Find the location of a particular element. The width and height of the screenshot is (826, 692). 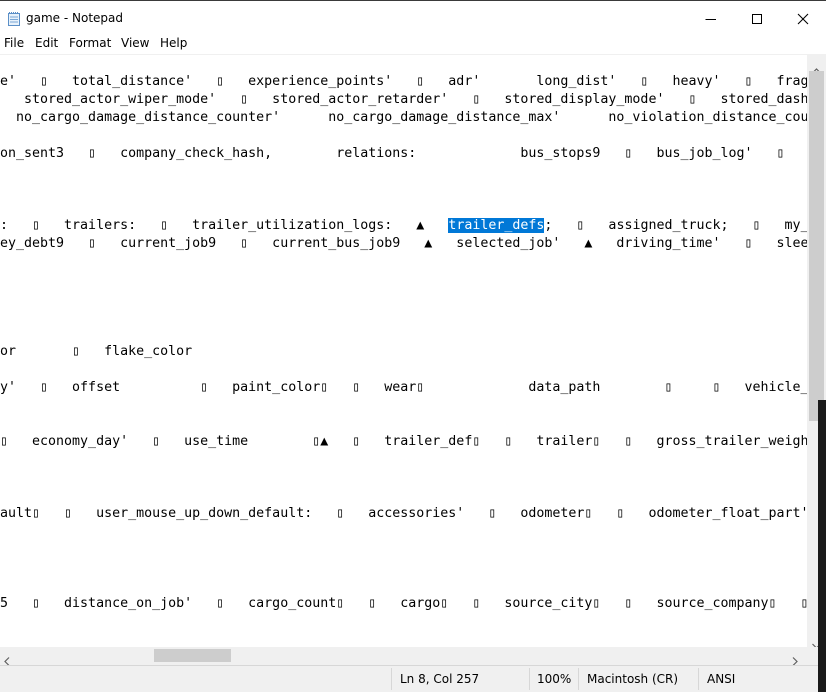

menu-bar: File Edit Format View Help is located at coordinates (413, 44).